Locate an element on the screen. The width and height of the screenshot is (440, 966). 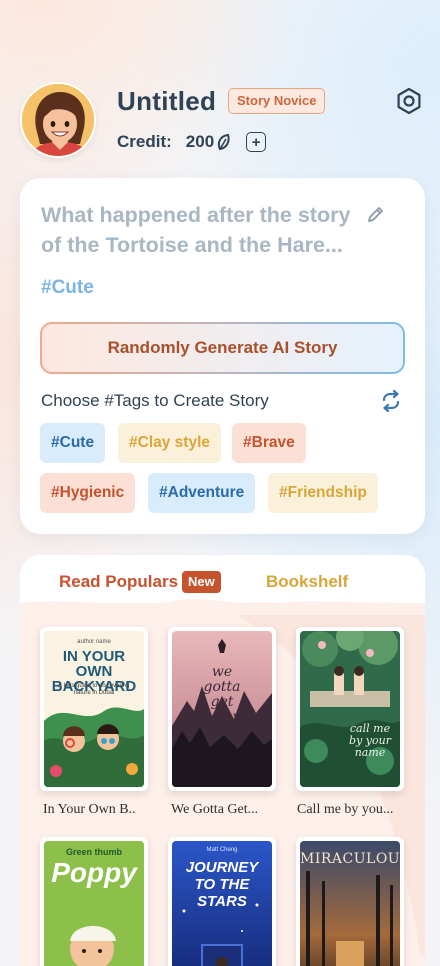
user-name: Untitled is located at coordinates (167, 101).